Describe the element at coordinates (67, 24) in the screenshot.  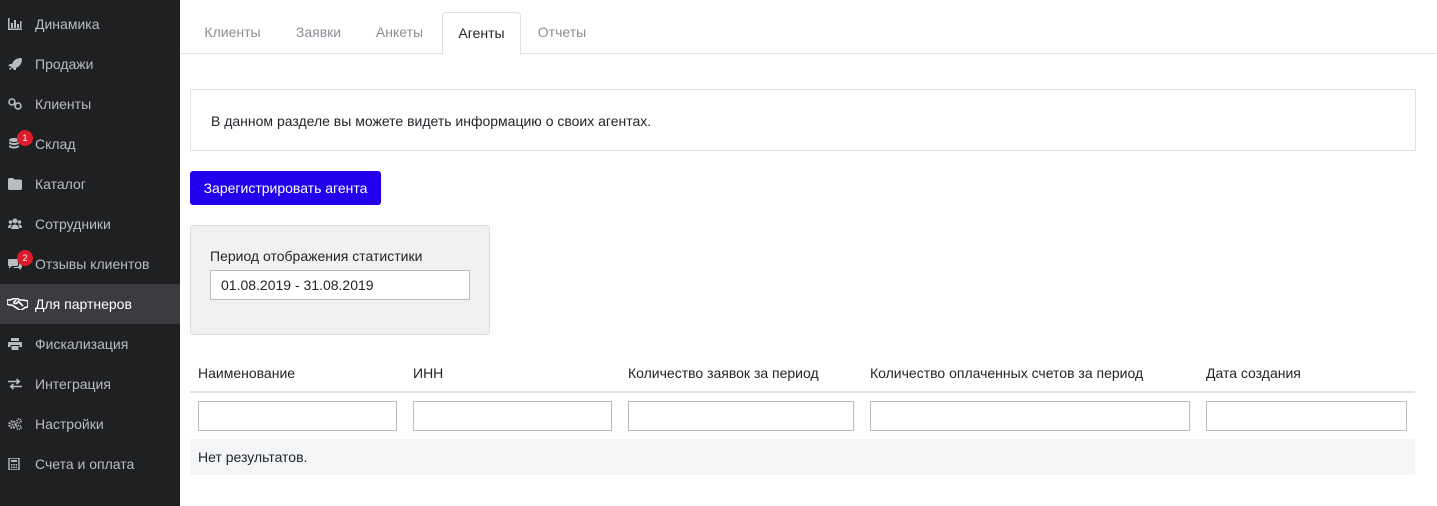
I see `sidebar-item-label: Динамика` at that location.